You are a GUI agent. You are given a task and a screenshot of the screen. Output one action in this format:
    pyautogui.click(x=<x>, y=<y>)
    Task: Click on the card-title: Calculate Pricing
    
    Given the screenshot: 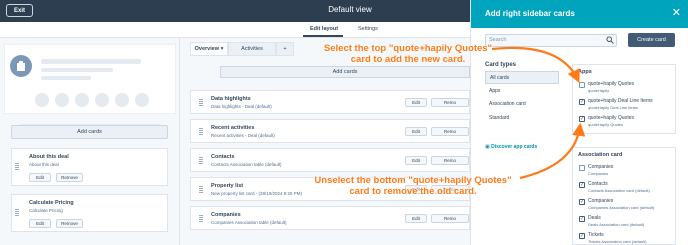 What is the action you would take?
    pyautogui.click(x=51, y=203)
    